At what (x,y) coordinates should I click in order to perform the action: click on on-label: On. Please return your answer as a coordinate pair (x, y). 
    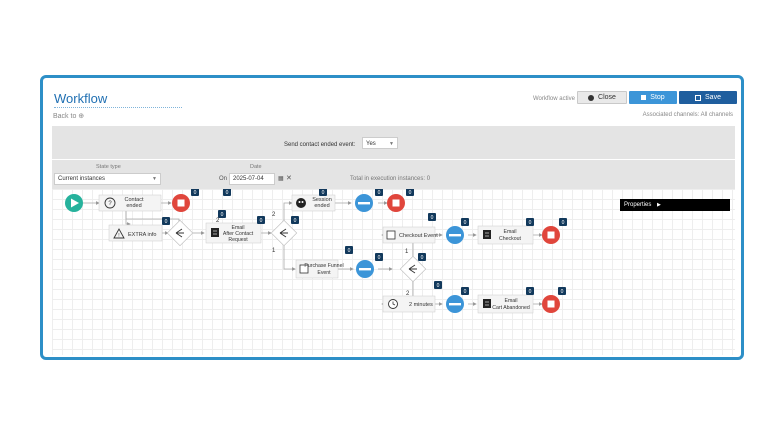
    Looking at the image, I should click on (223, 179).